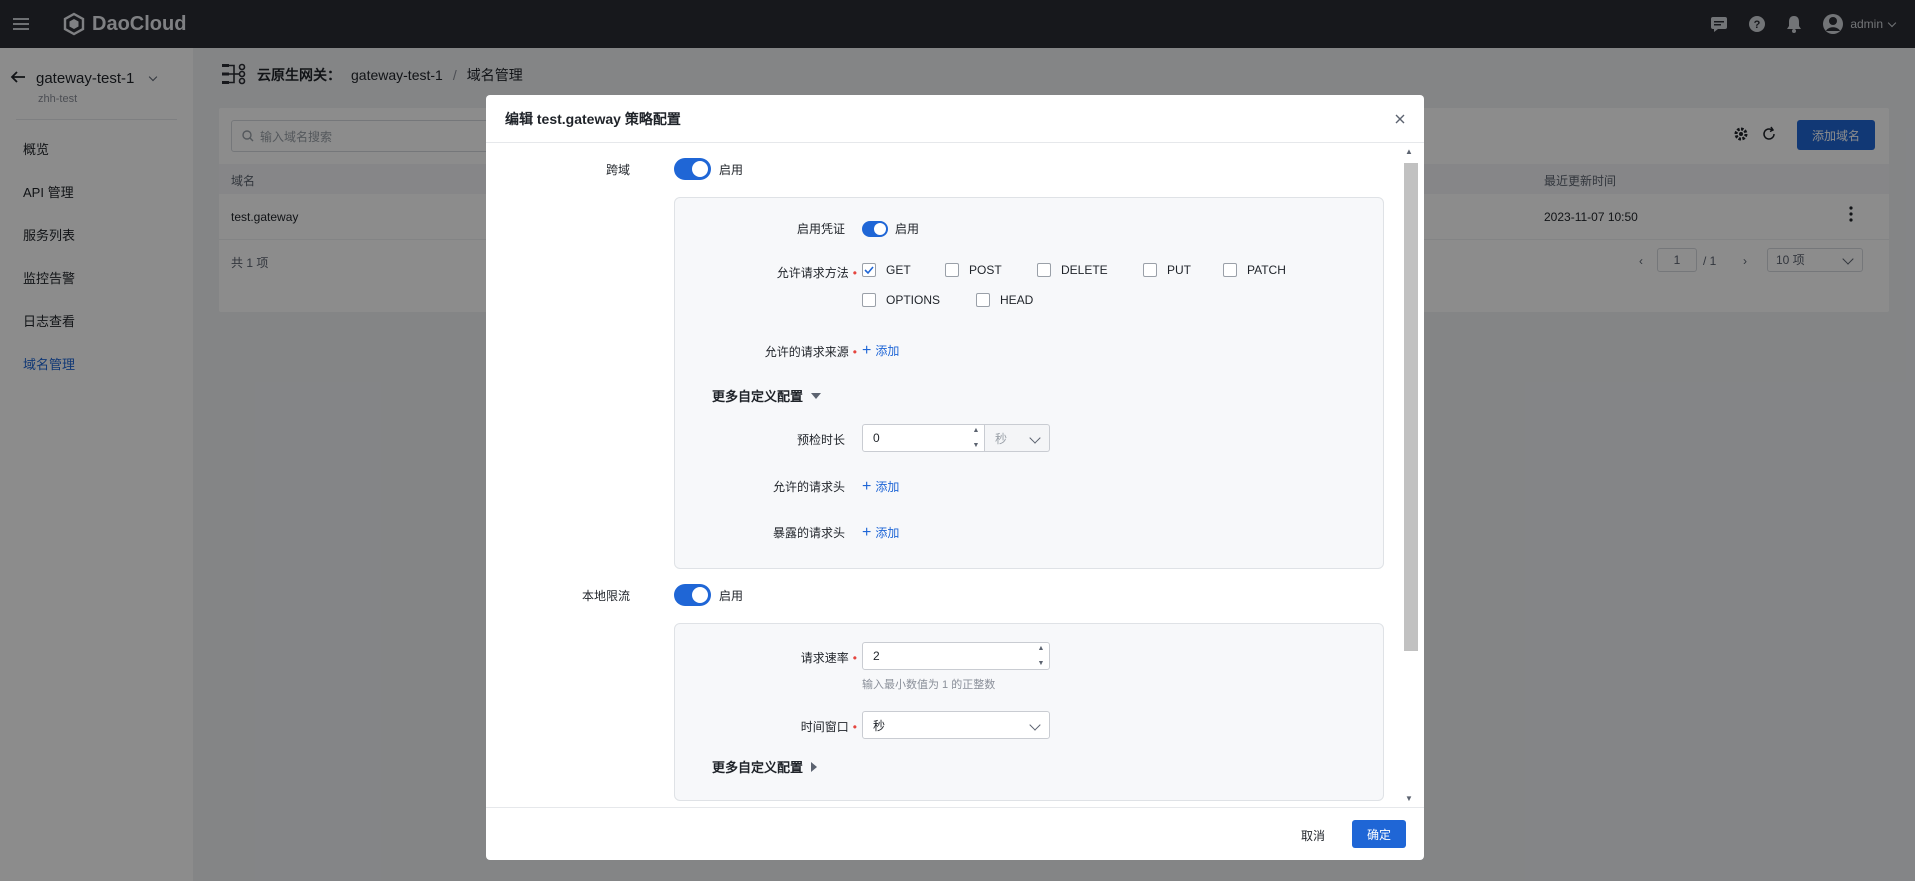  I want to click on cancel-button: 取消, so click(1313, 835).